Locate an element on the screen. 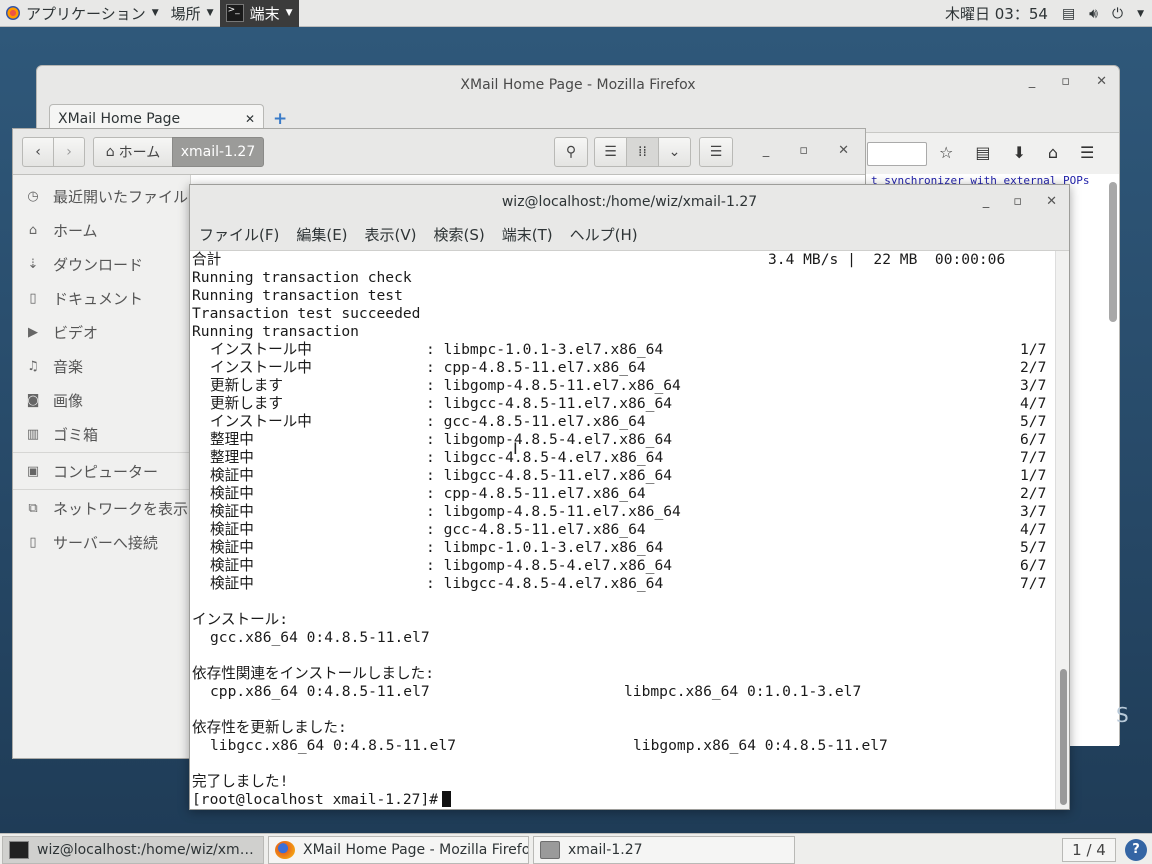  transaction-row: 検証中: libgomp-4.8.5-4.el7.x86_64 6/7 is located at coordinates (623, 566).